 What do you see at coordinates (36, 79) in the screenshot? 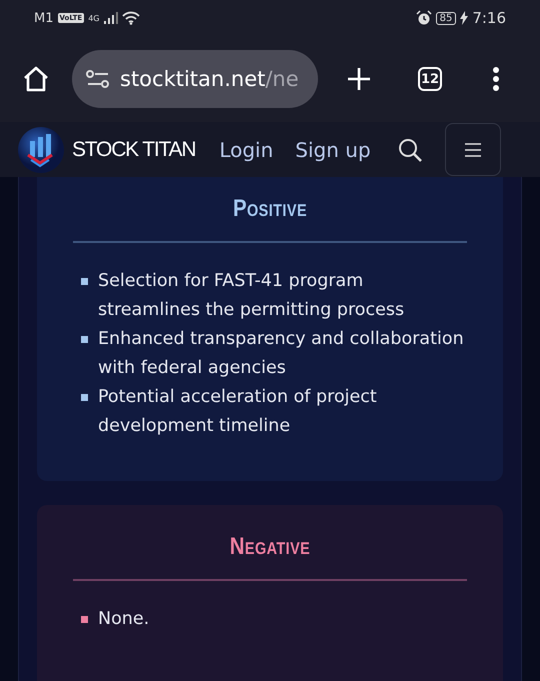
I see `home-icon` at bounding box center [36, 79].